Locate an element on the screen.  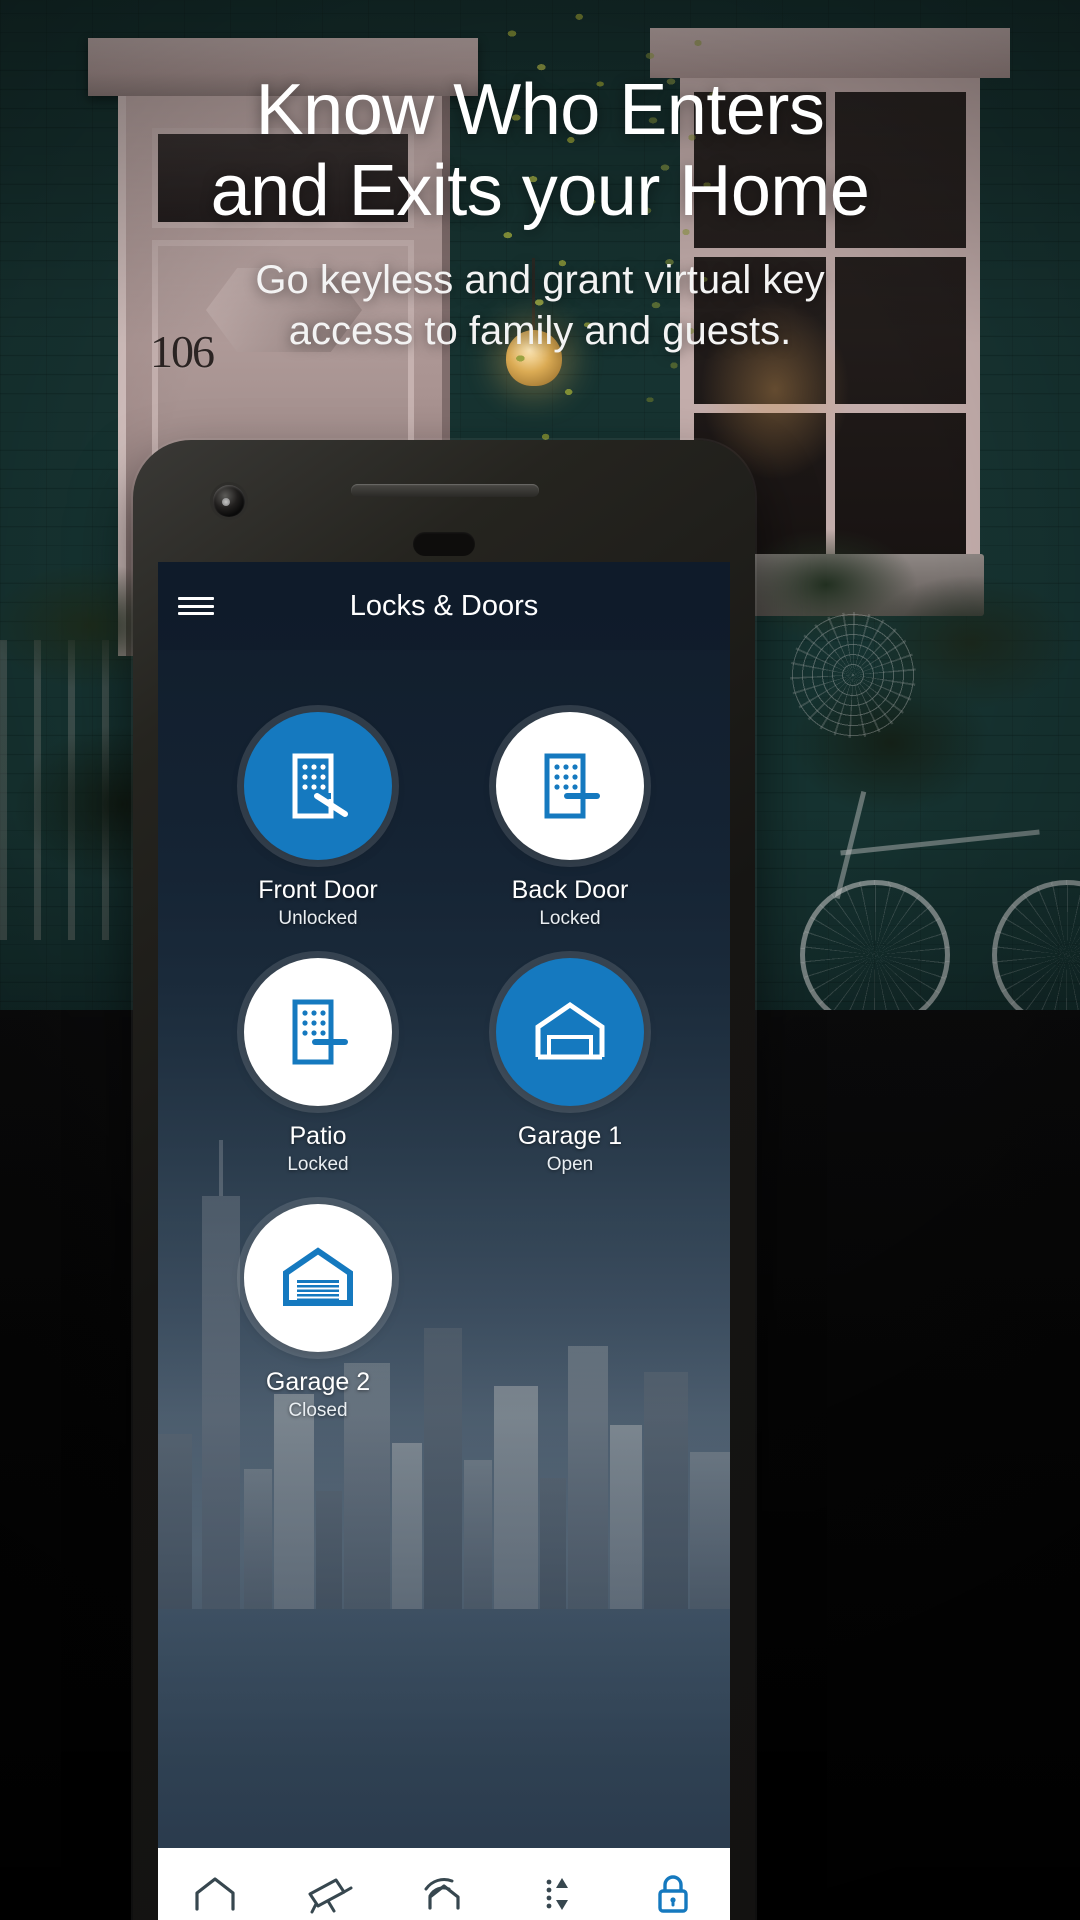
garage-closed-icon is located at coordinates (318, 1278).